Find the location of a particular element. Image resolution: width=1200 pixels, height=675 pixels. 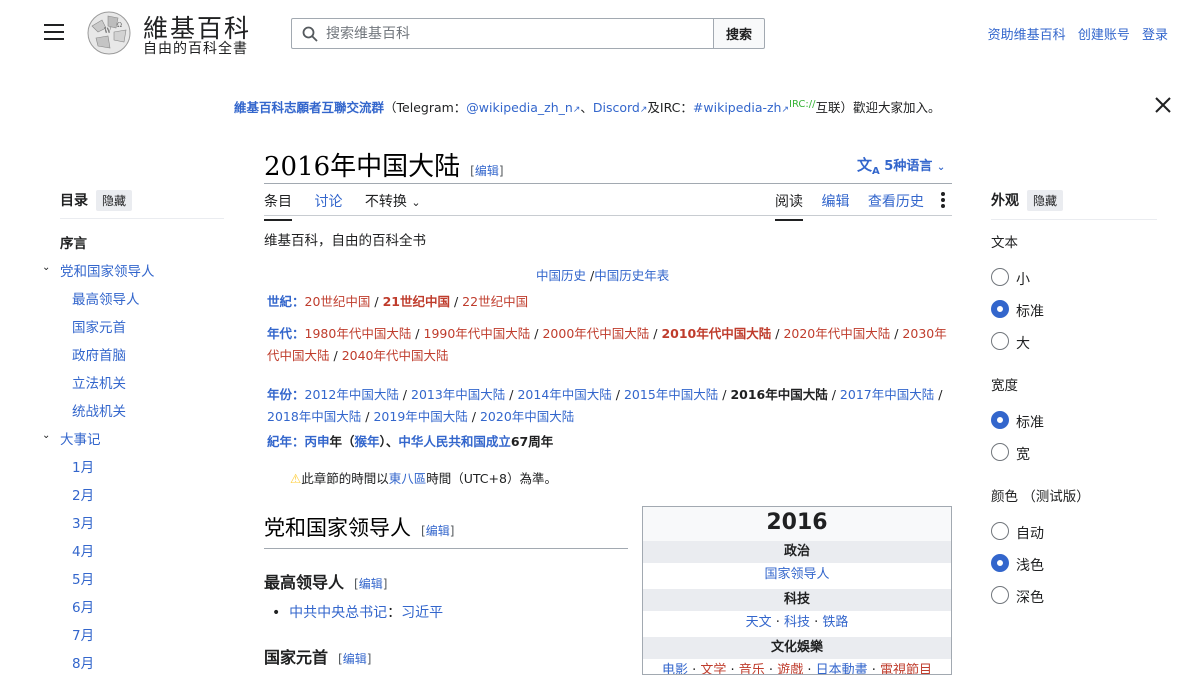

year-link: 2020年中国大陆 is located at coordinates (527, 416).